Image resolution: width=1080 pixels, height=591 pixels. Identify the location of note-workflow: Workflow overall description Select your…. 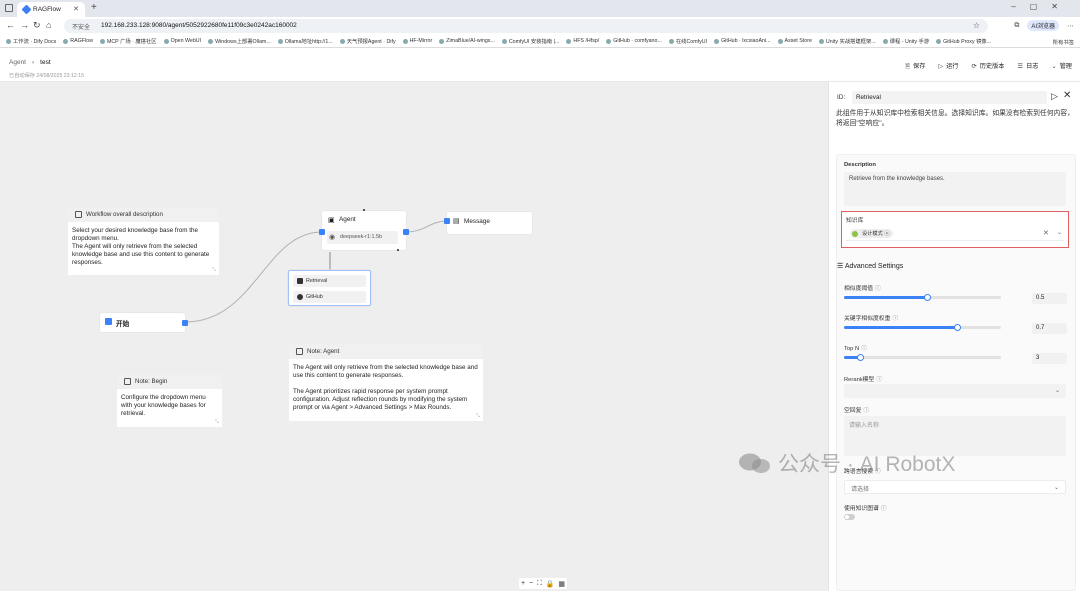
(143, 241).